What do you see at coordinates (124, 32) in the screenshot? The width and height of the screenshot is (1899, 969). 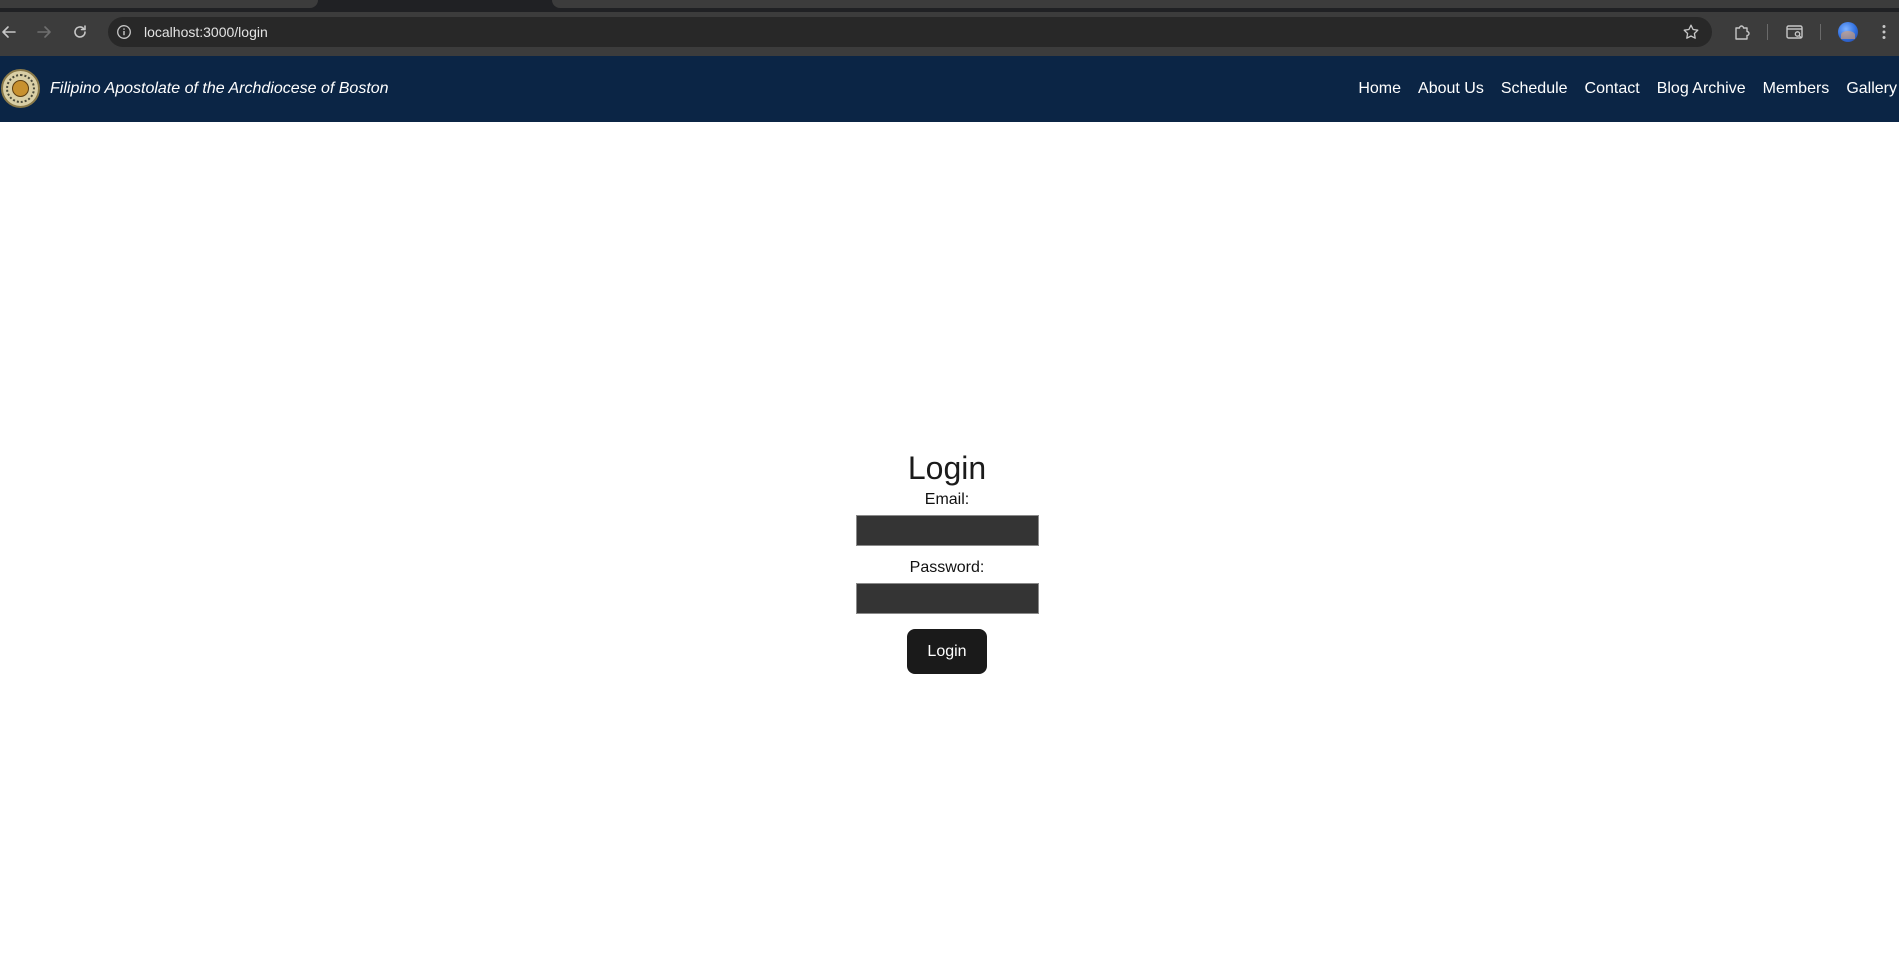 I see `info-icon` at bounding box center [124, 32].